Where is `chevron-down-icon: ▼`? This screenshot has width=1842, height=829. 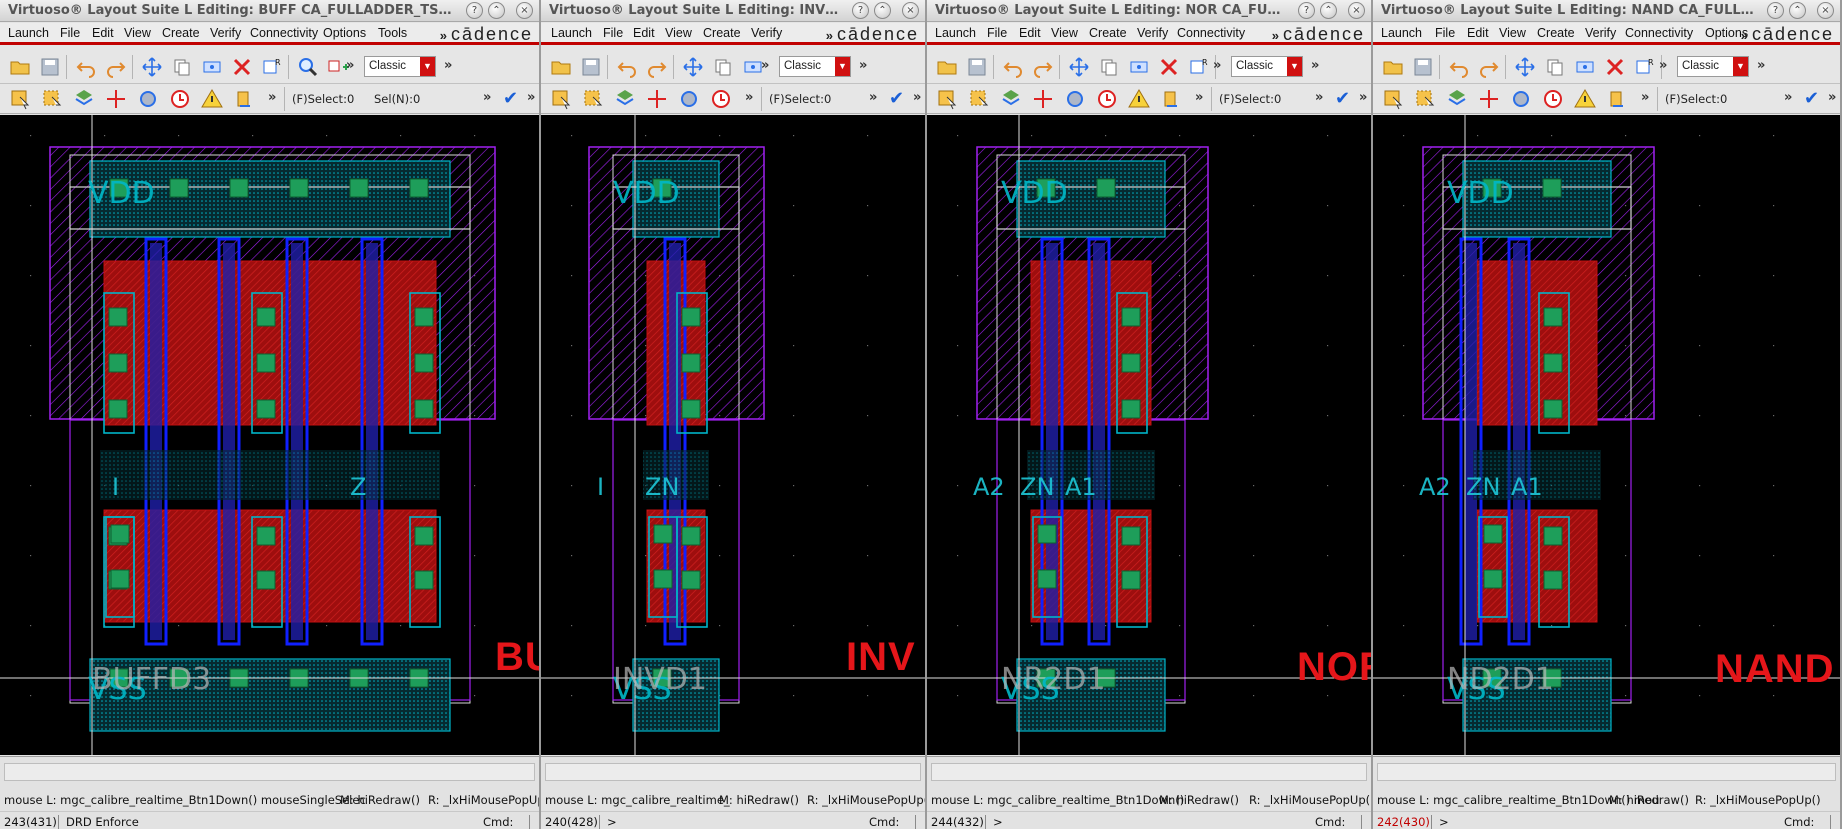
chevron-down-icon: ▼ is located at coordinates (1740, 66).